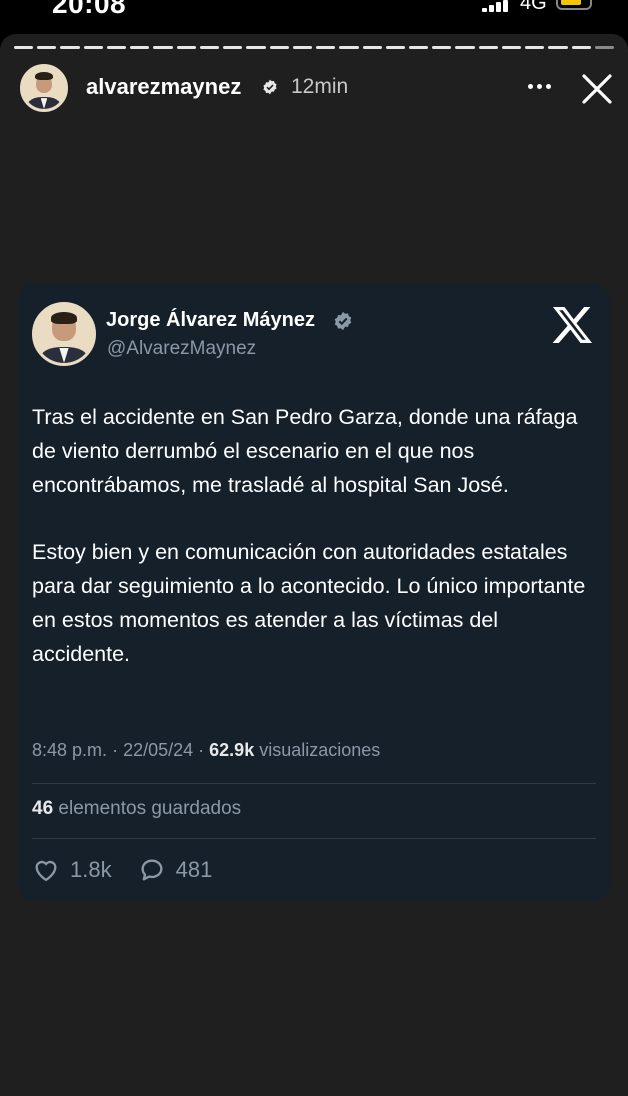  What do you see at coordinates (320, 86) in the screenshot?
I see `story-time: 12min` at bounding box center [320, 86].